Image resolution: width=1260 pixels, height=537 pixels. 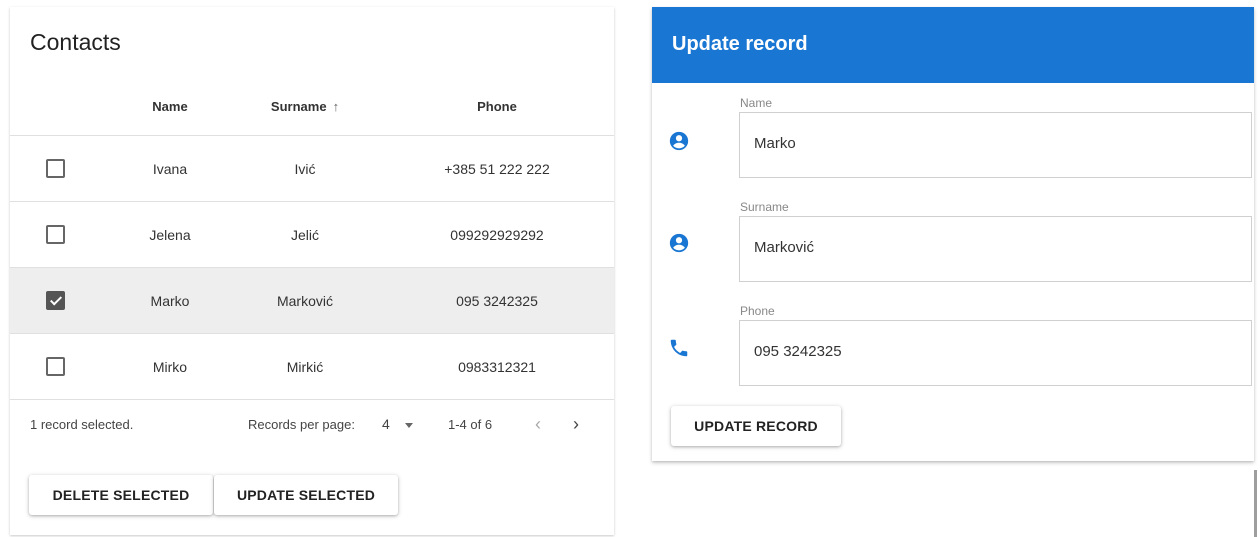 I want to click on phone-icon, so click(x=679, y=348).